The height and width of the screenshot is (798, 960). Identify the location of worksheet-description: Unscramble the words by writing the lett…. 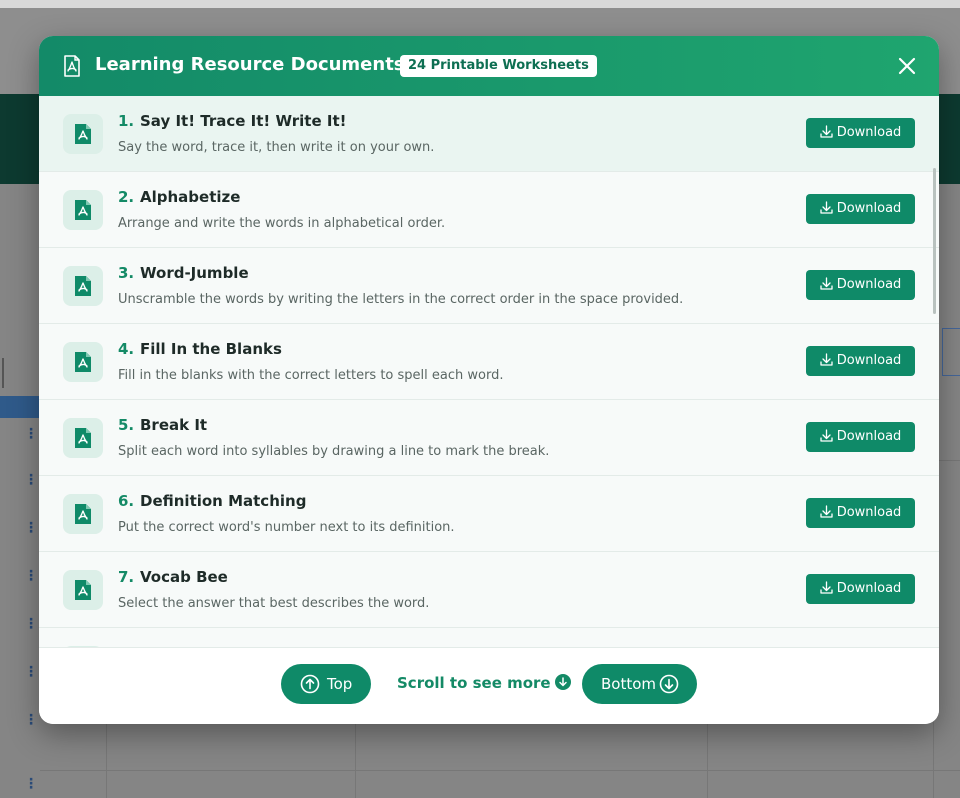
(401, 299).